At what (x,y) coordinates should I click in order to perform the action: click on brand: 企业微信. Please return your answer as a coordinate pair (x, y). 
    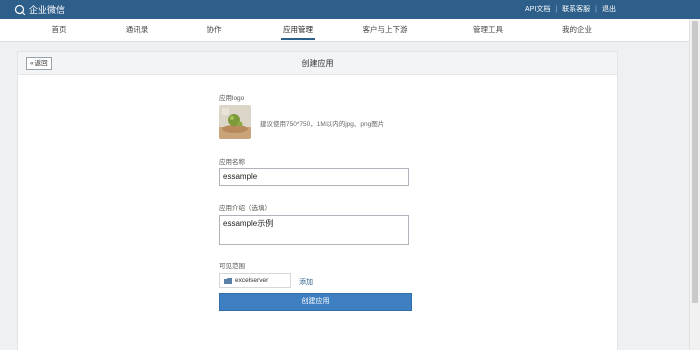
    Looking at the image, I should click on (39, 9).